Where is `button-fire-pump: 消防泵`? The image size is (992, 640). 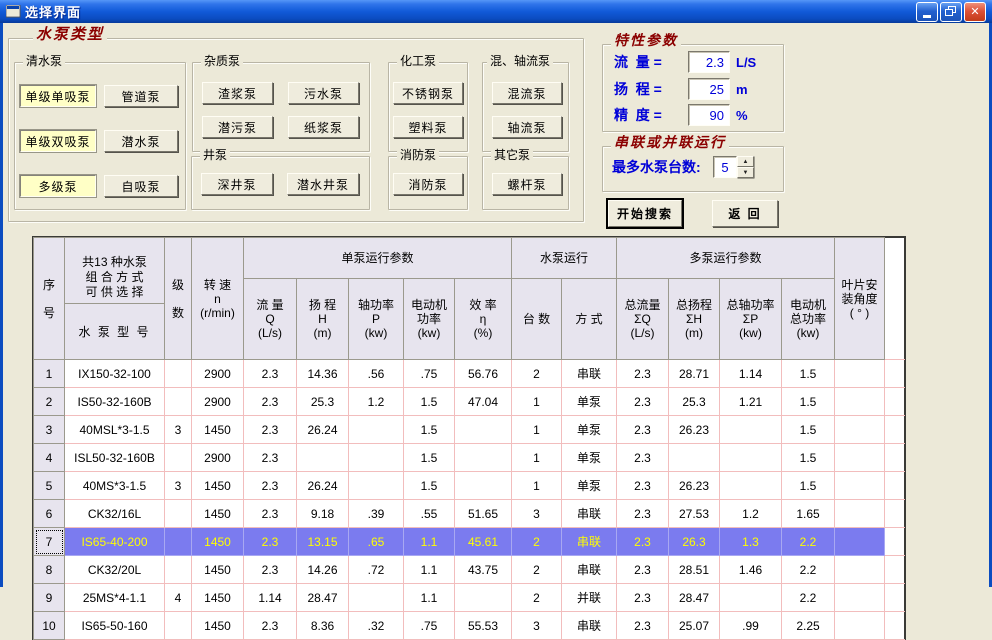
button-fire-pump: 消防泵 is located at coordinates (428, 184).